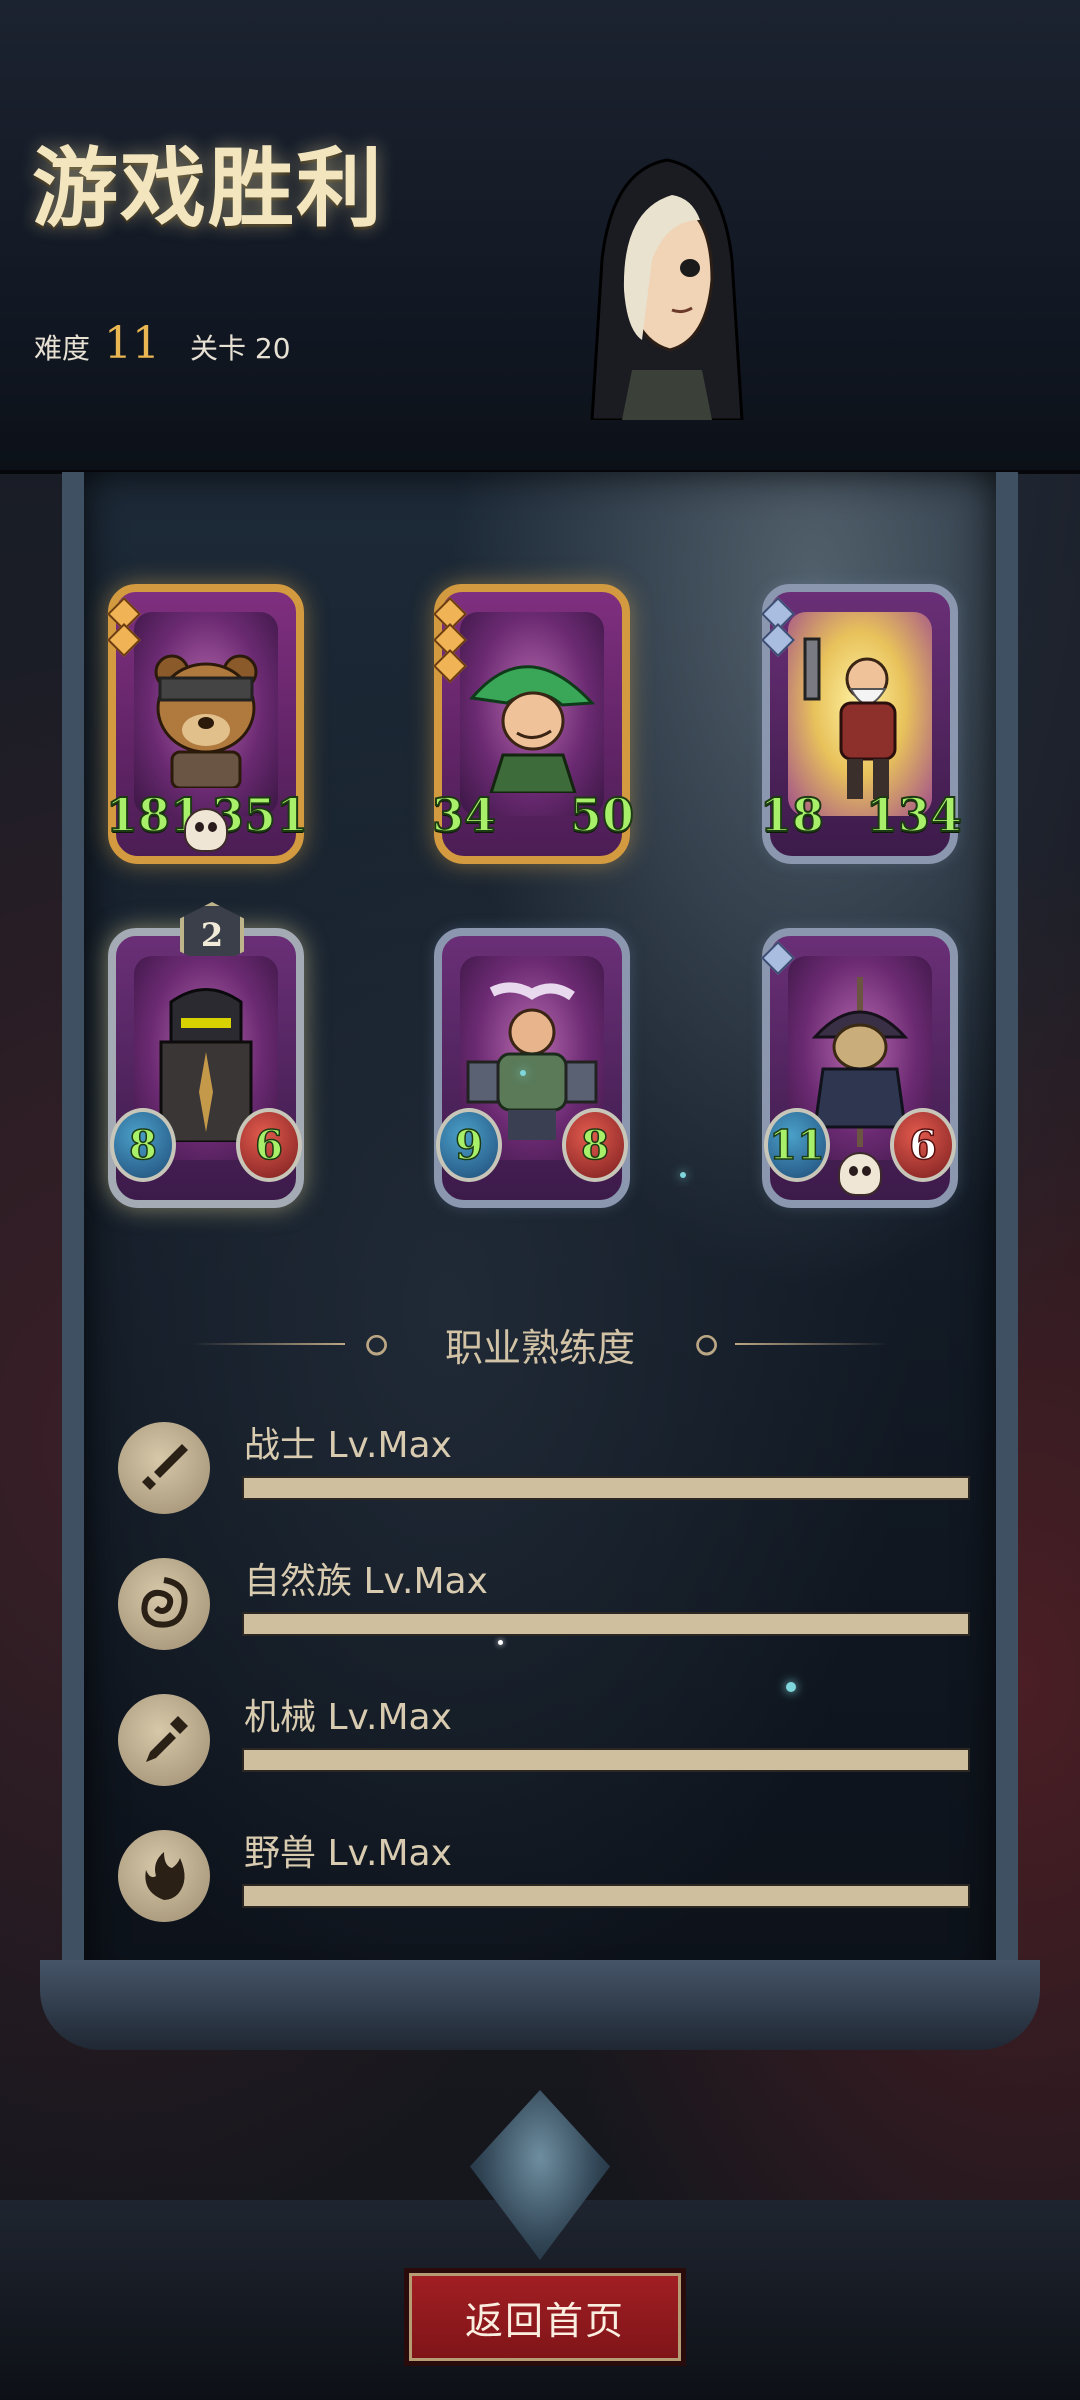  I want to click on proficiency-label: 机械 Lv.Max, so click(348, 1717).